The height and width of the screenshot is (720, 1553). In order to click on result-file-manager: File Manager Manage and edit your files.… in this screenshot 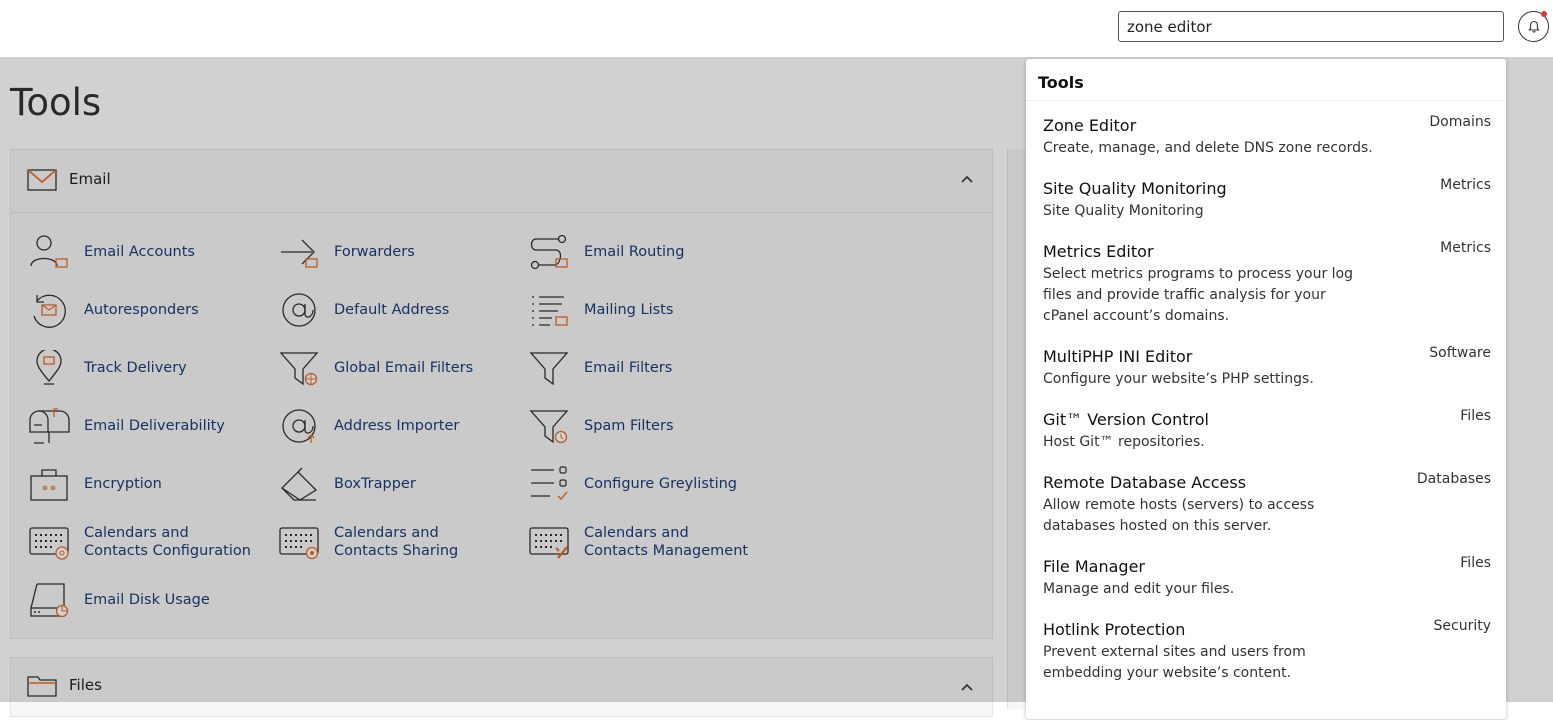, I will do `click(1267, 577)`.